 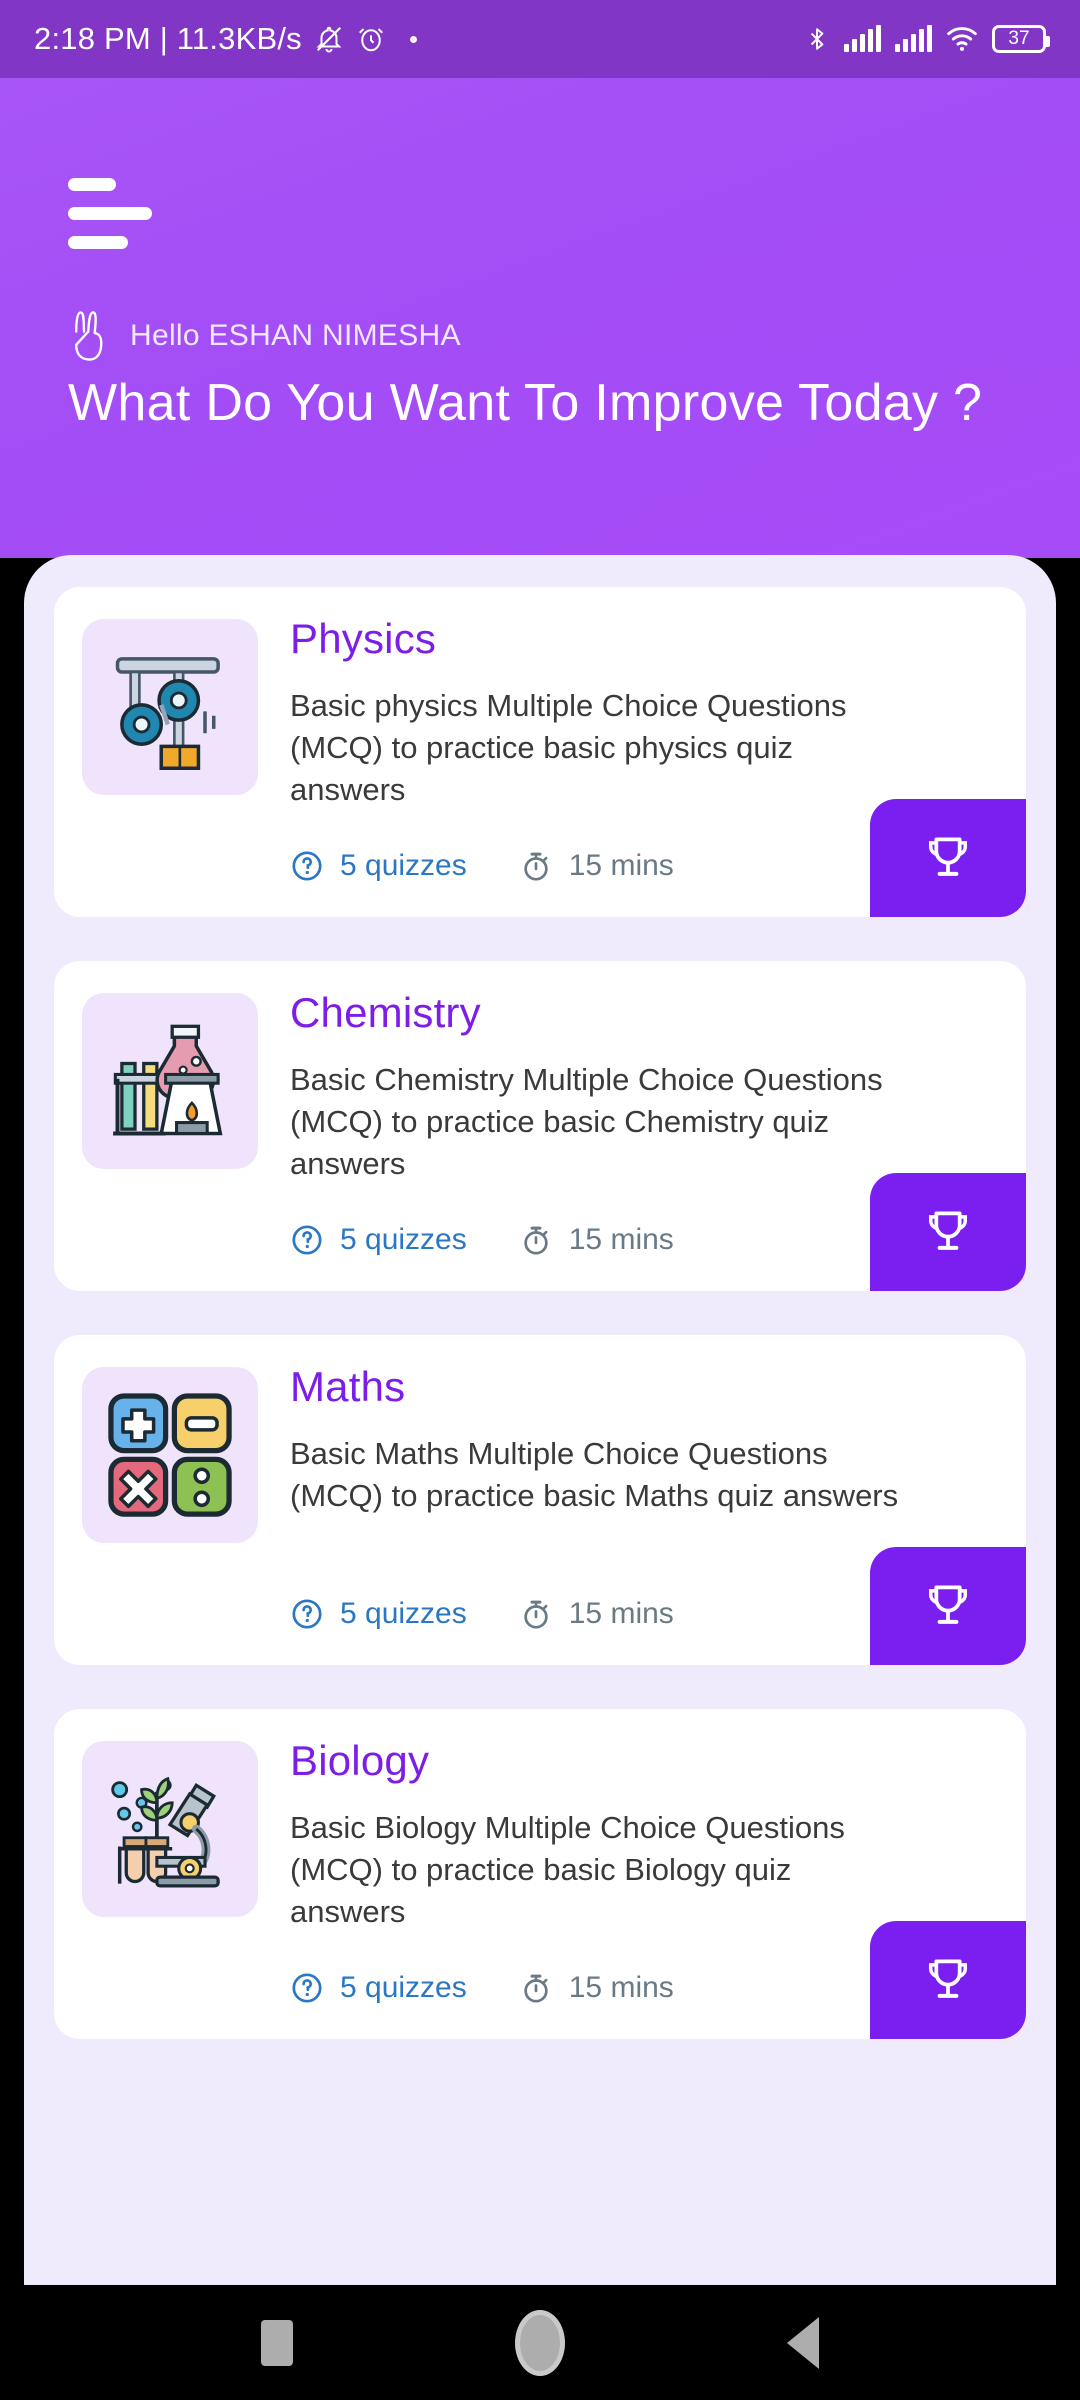 I want to click on status-bar-right: 37, so click(x=927, y=39).